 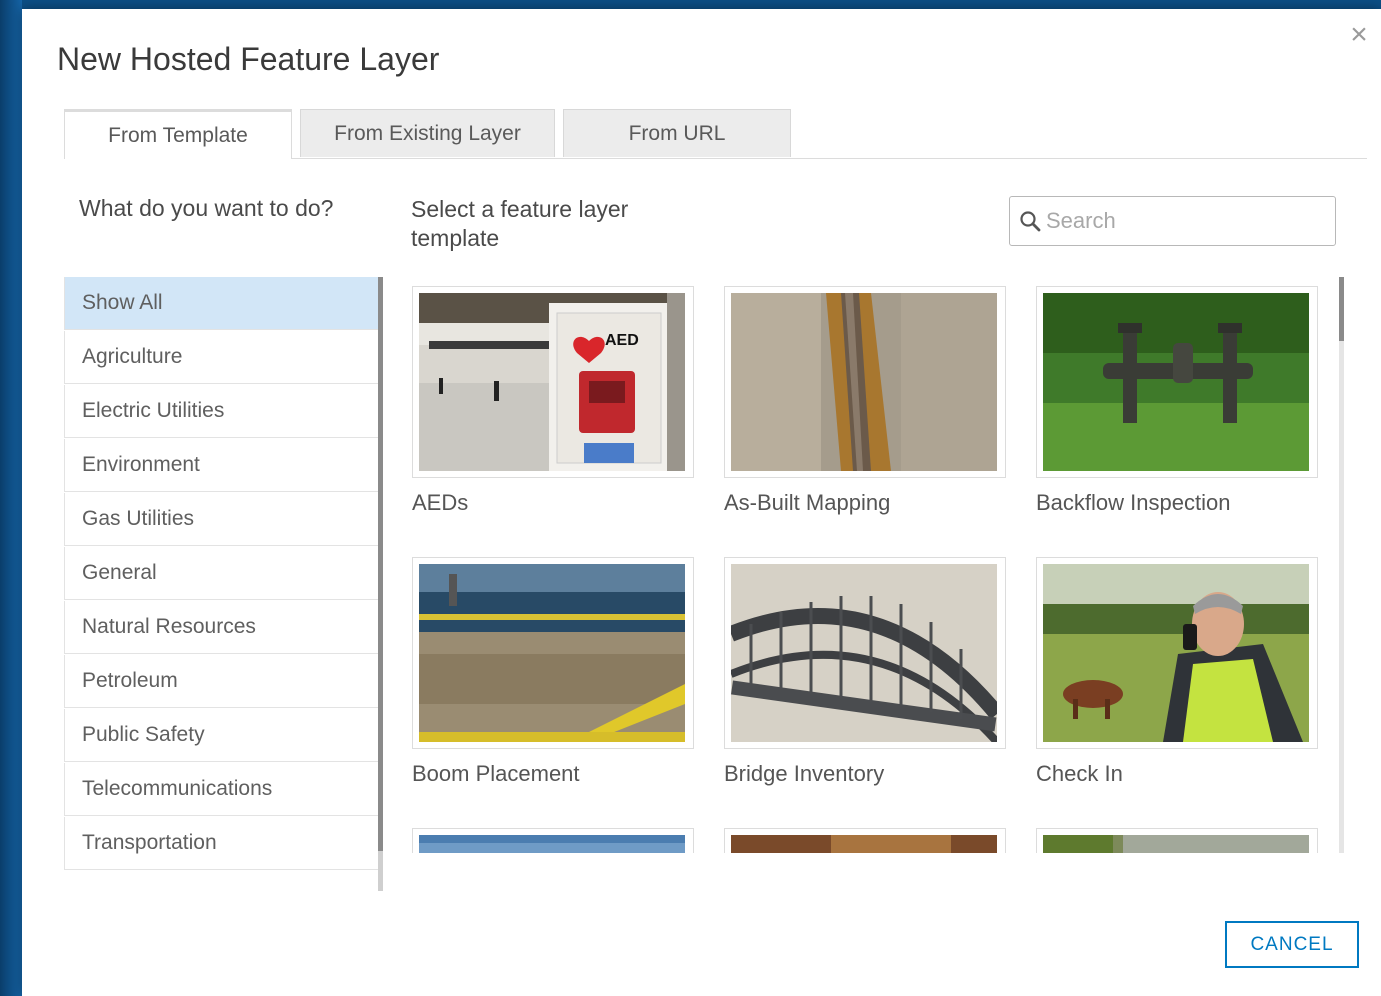 I want to click on tab-from-url: From URL, so click(x=677, y=133).